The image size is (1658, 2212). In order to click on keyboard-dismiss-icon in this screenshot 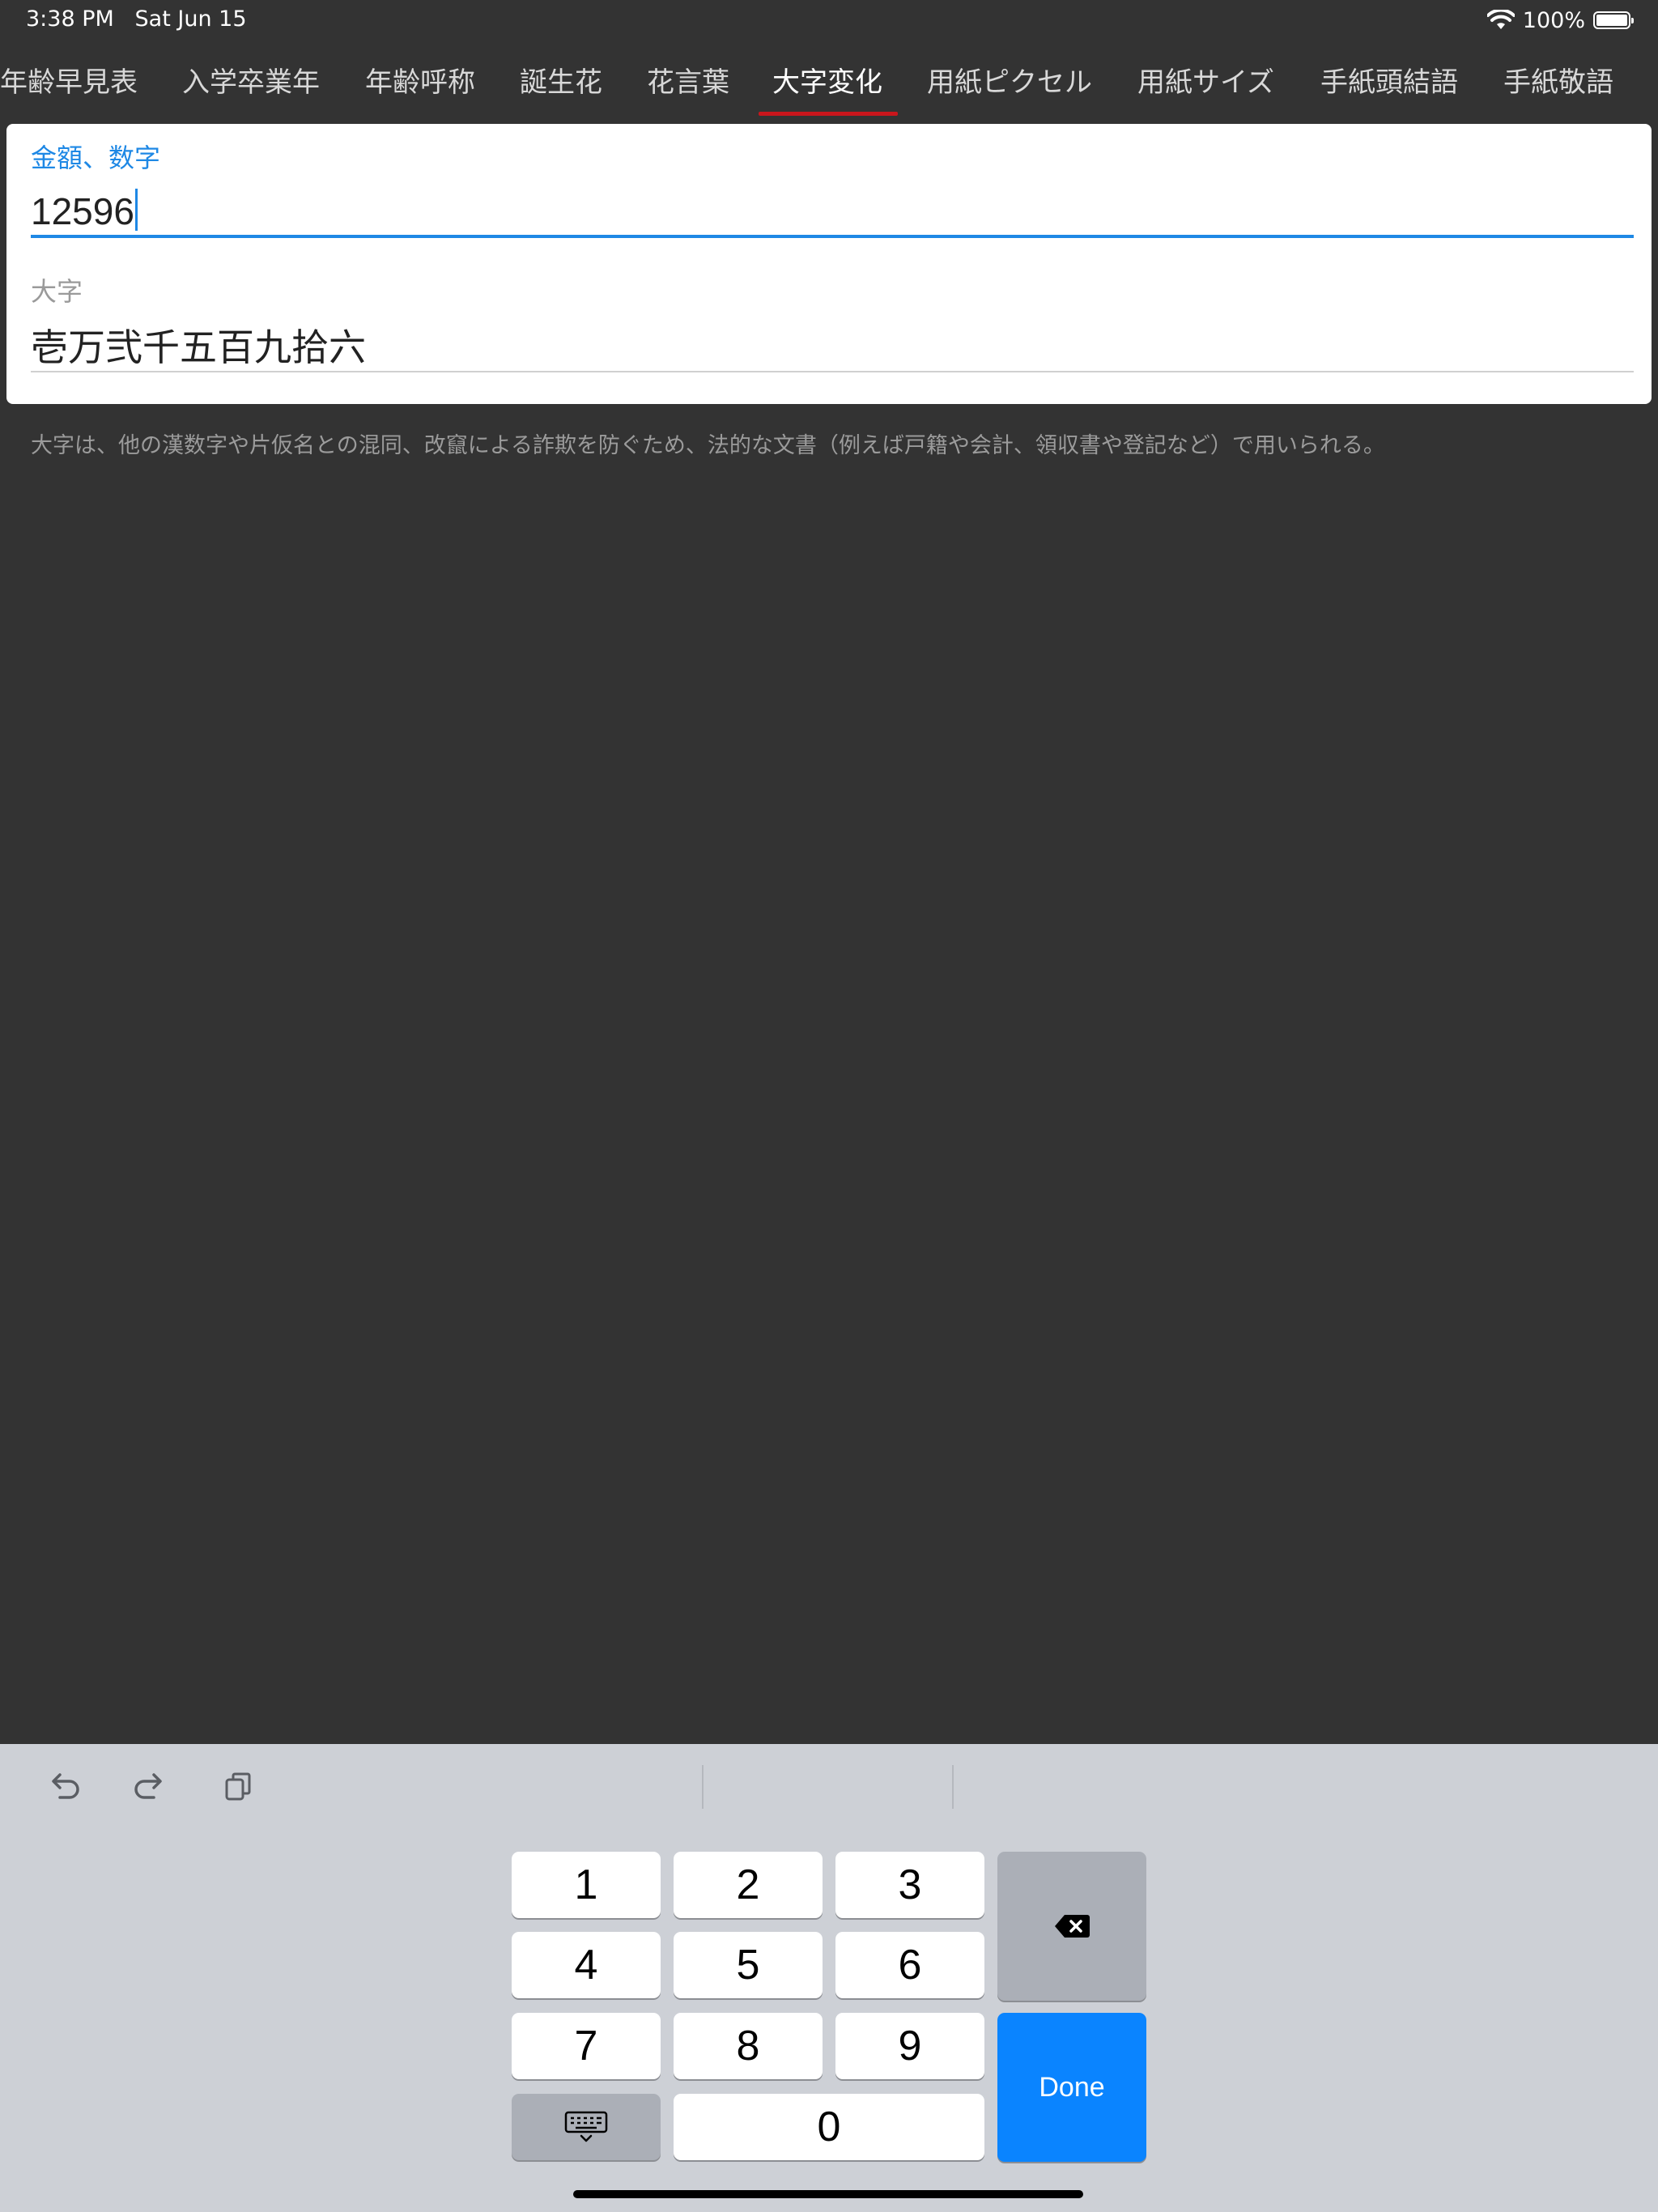, I will do `click(586, 2127)`.